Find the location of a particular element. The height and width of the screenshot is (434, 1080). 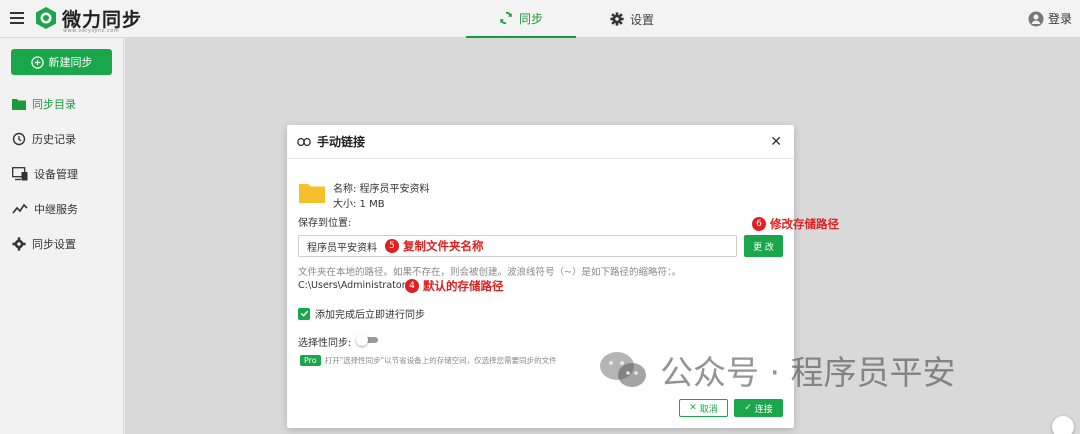

sync-after-add-row: 添加完成后立即进行同步 is located at coordinates (361, 313).